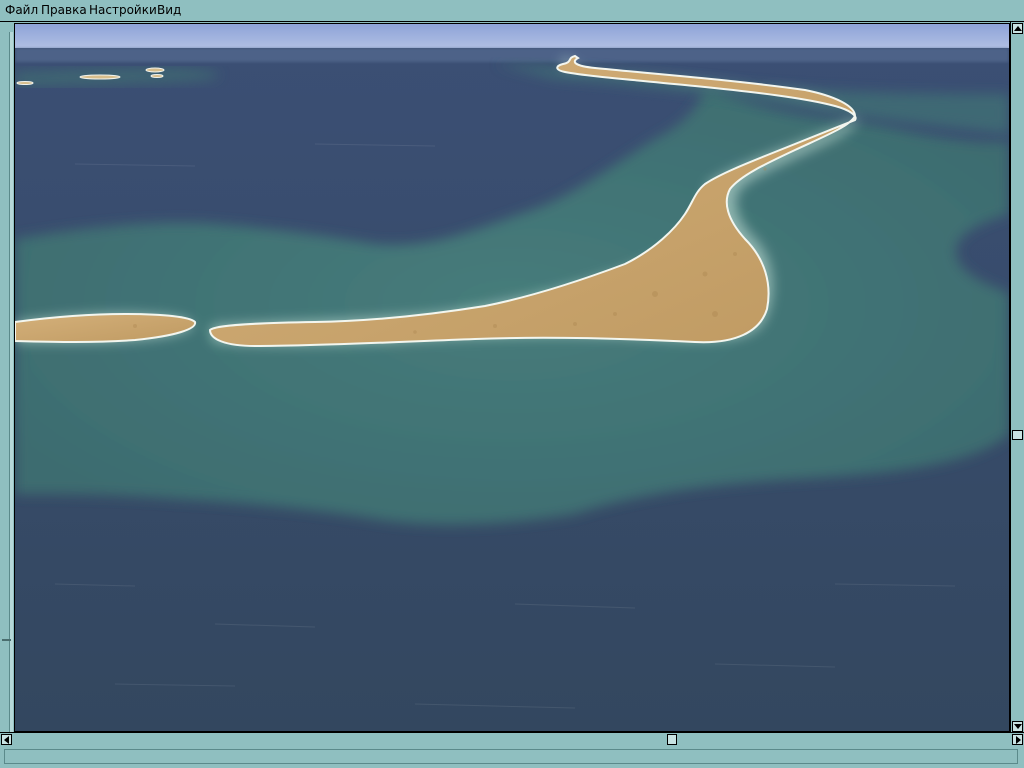 Image resolution: width=1024 pixels, height=768 pixels. What do you see at coordinates (672, 739) in the screenshot?
I see `horizontal-scroll-thumb` at bounding box center [672, 739].